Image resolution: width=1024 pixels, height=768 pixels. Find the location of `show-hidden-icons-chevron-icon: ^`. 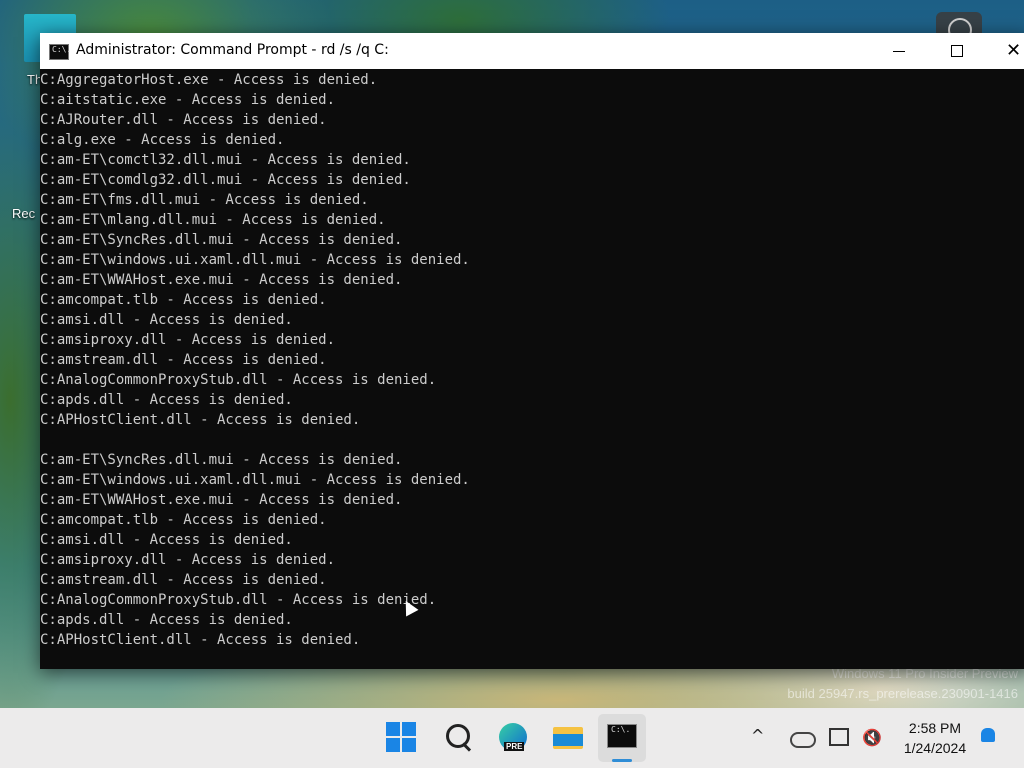

show-hidden-icons-chevron-icon: ^ is located at coordinates (757, 735).